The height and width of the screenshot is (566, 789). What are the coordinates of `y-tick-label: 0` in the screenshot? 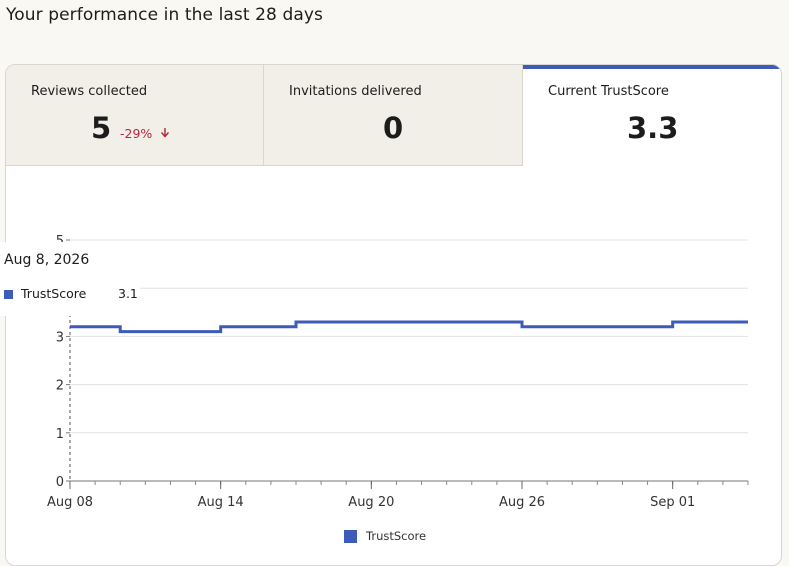 It's located at (60, 482).